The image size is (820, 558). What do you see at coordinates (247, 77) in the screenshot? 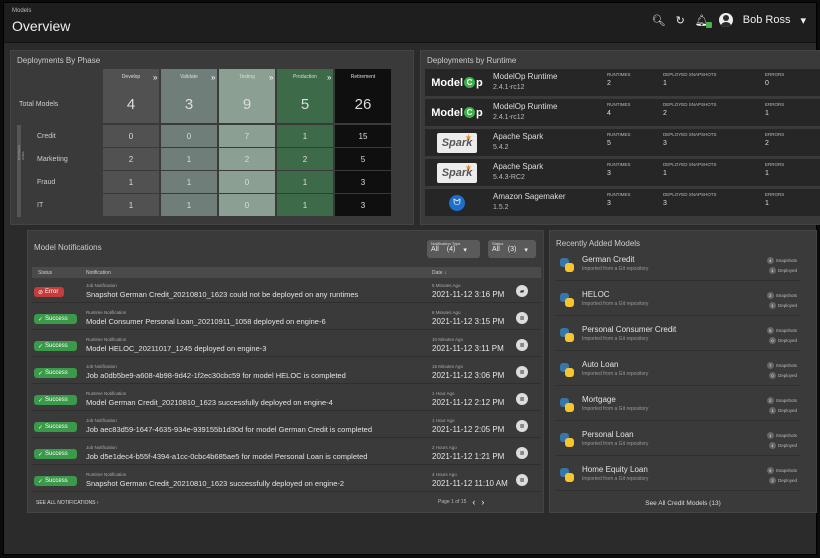
I see `phase-header-testing: Testing` at bounding box center [247, 77].